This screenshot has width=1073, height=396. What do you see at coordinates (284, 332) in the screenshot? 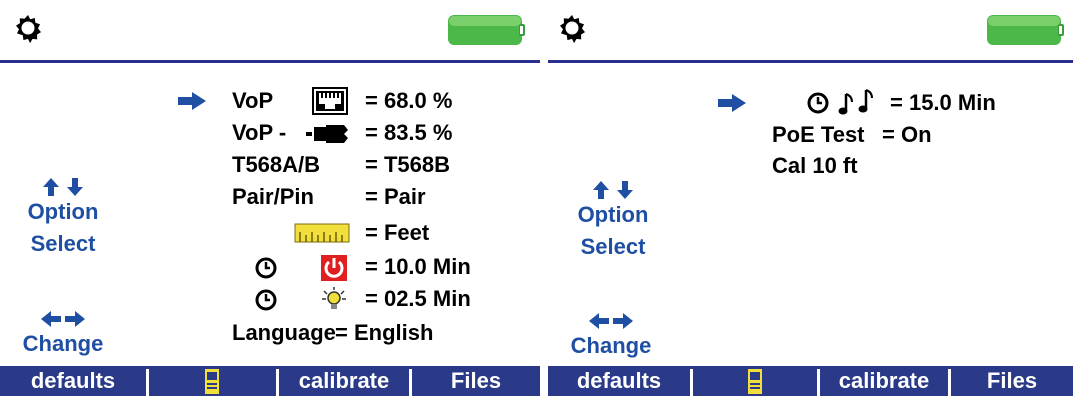
I see `setting-label: Language` at bounding box center [284, 332].